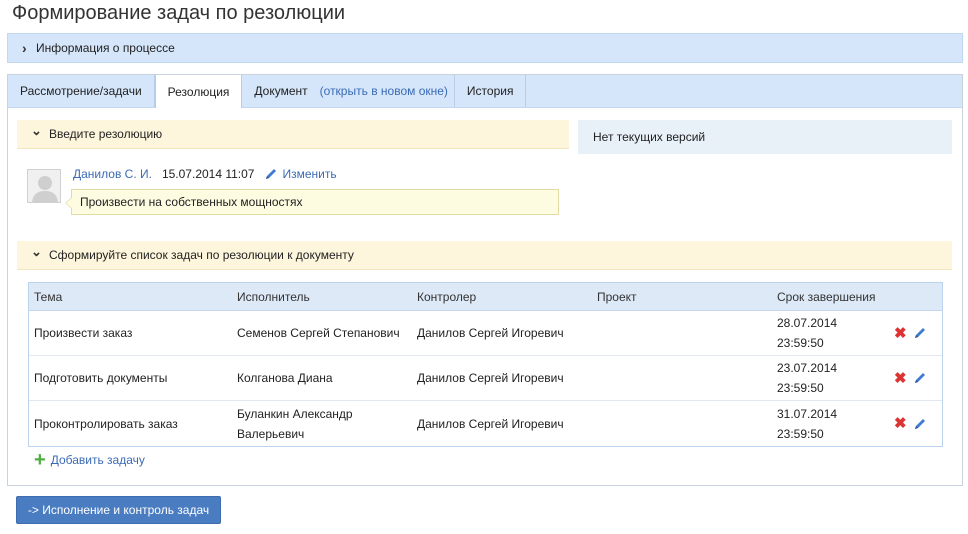  What do you see at coordinates (832, 424) in the screenshot?
I see `task-deadline: 31.07.2014 23:59:50` at bounding box center [832, 424].